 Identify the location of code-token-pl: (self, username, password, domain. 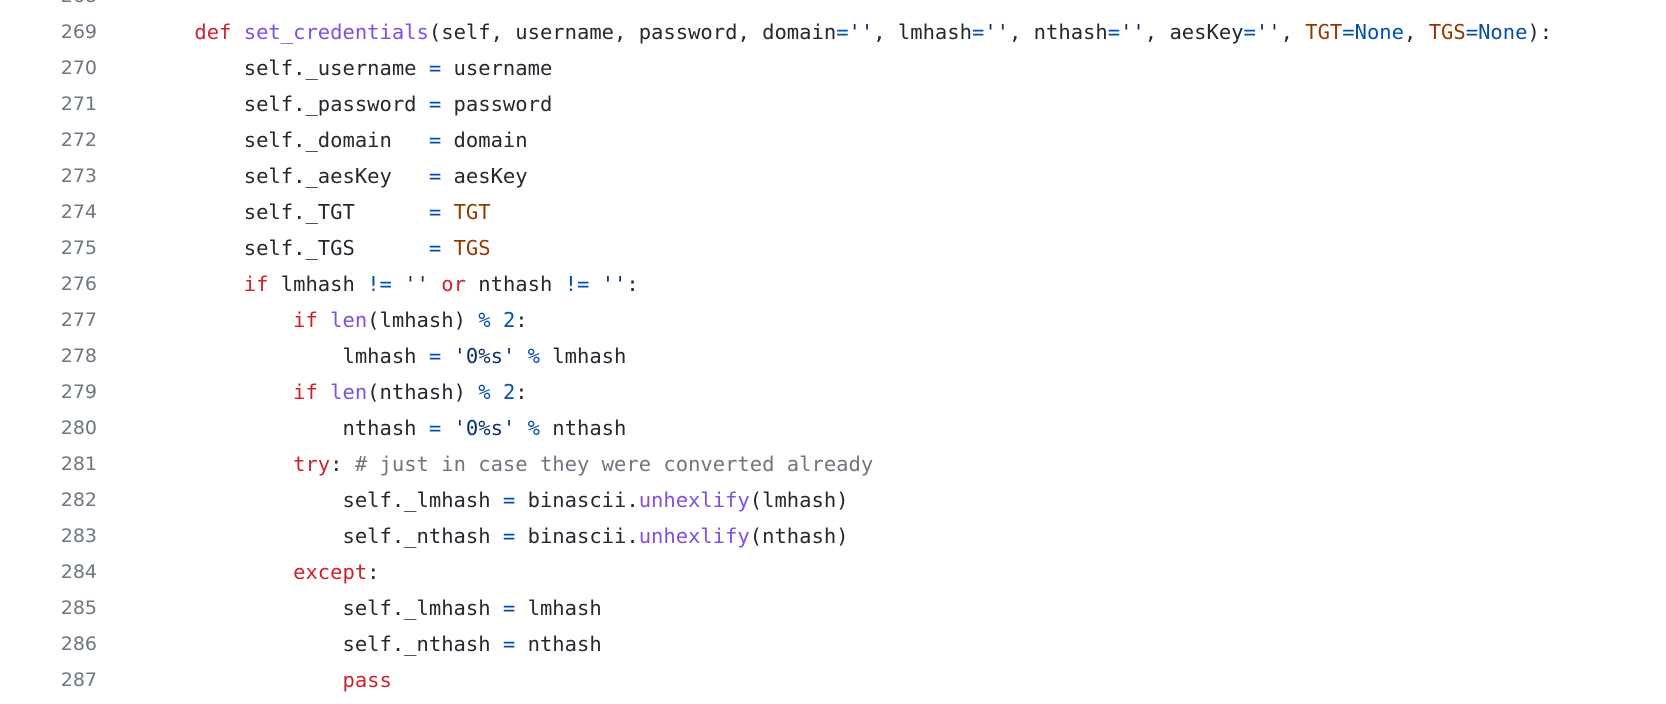
(632, 32).